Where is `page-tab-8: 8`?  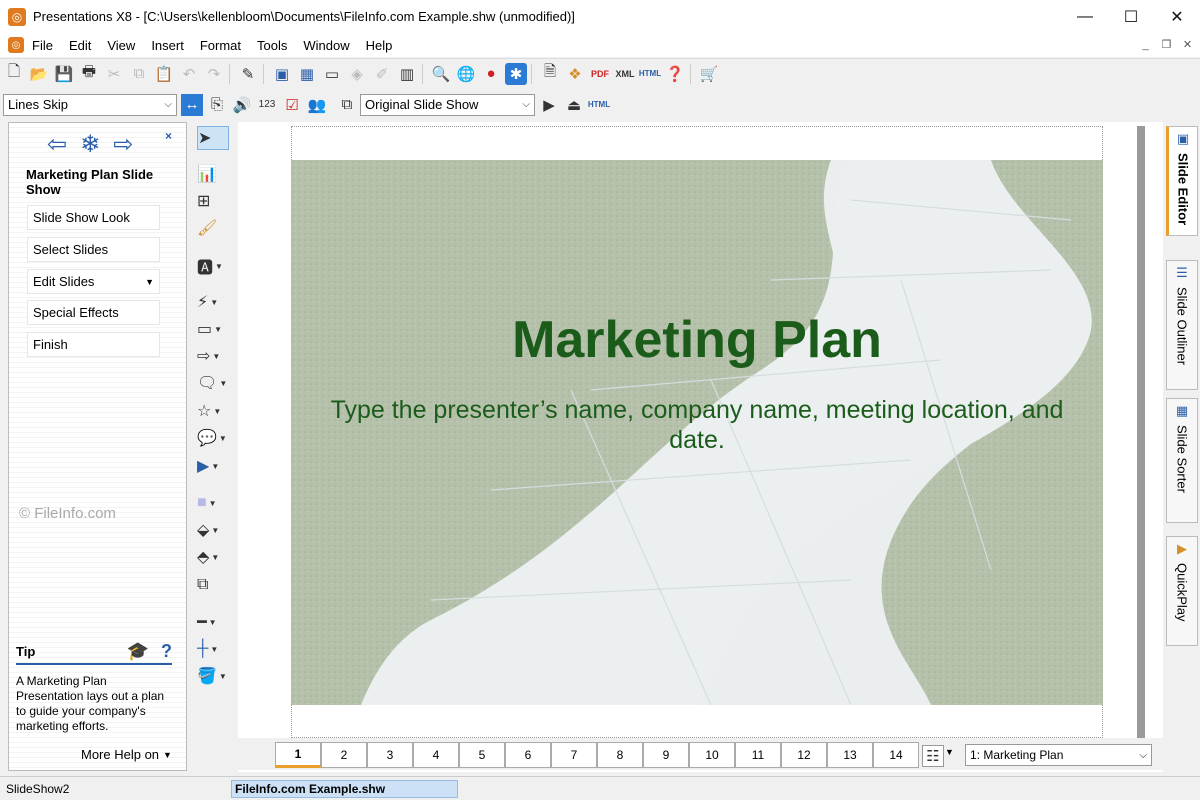
page-tab-8: 8 is located at coordinates (620, 755).